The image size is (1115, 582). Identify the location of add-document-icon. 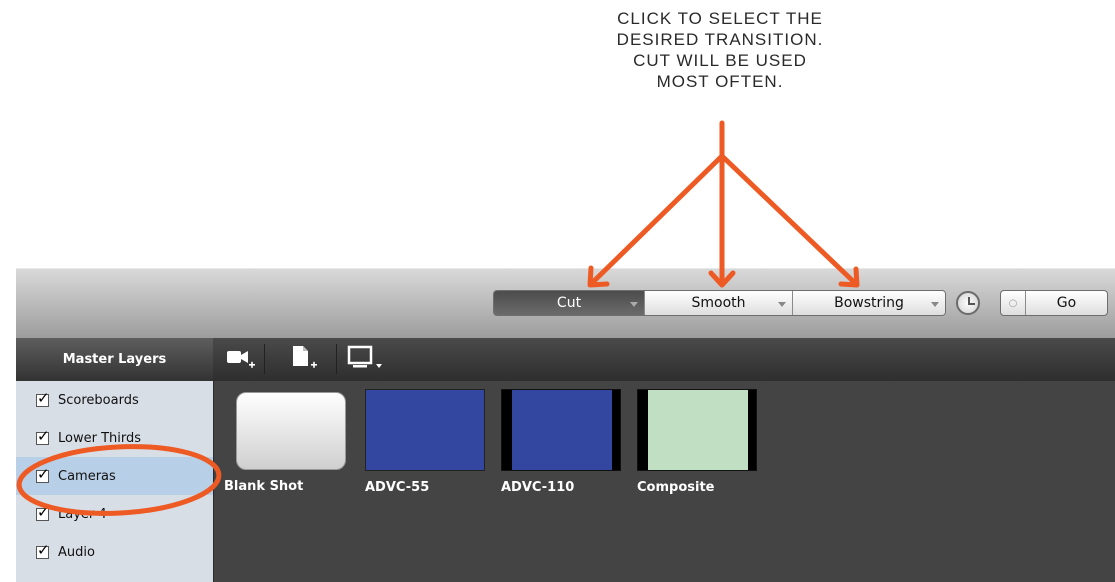
(310, 359).